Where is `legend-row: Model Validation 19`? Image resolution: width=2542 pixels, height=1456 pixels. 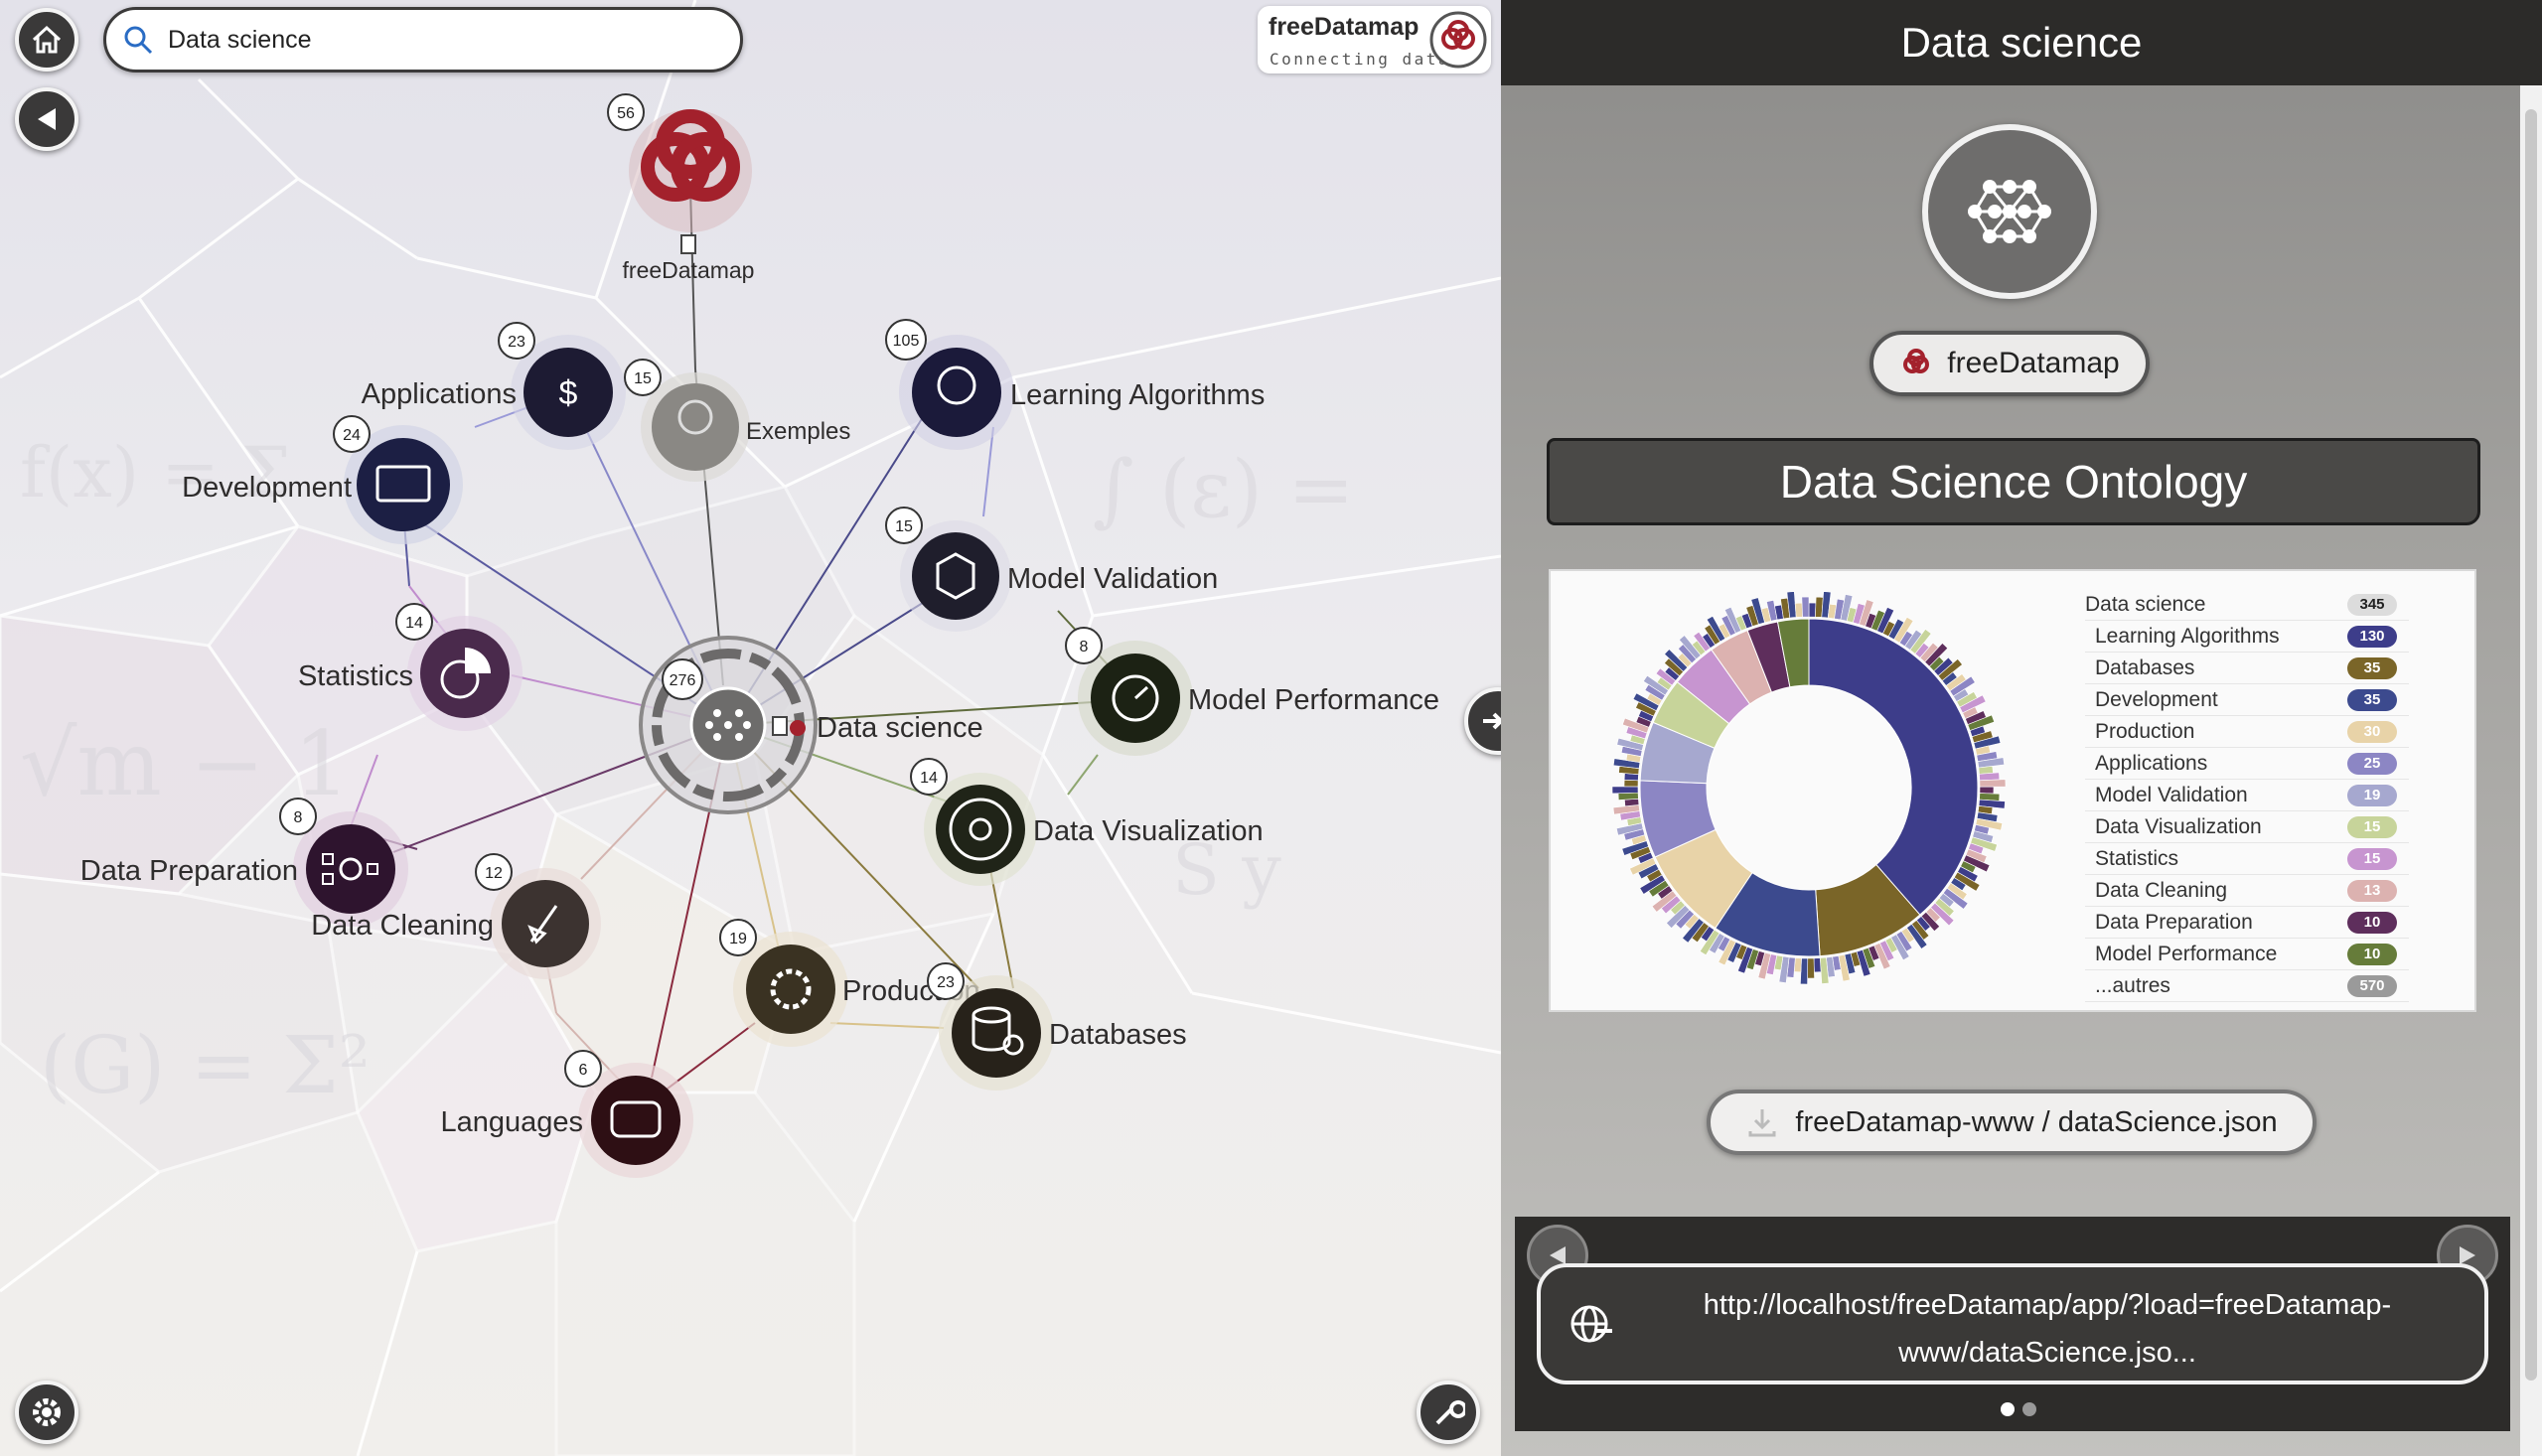
legend-row: Model Validation 19 is located at coordinates (2247, 795).